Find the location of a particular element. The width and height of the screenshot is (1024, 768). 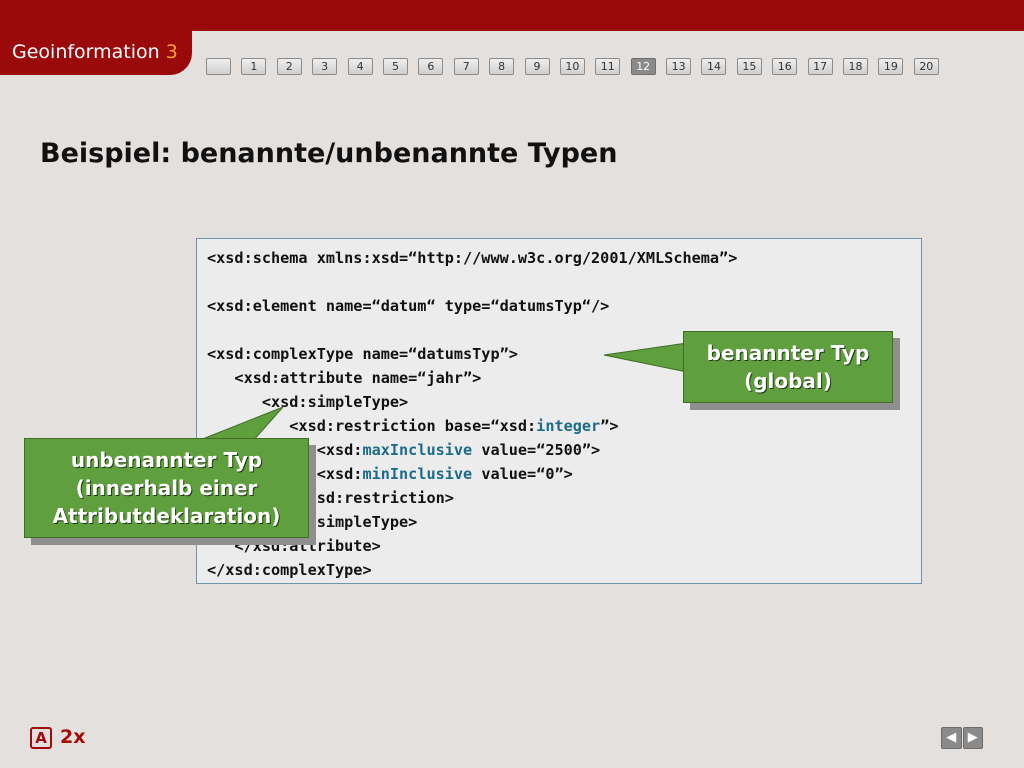

callout-line: (global) is located at coordinates (788, 381).